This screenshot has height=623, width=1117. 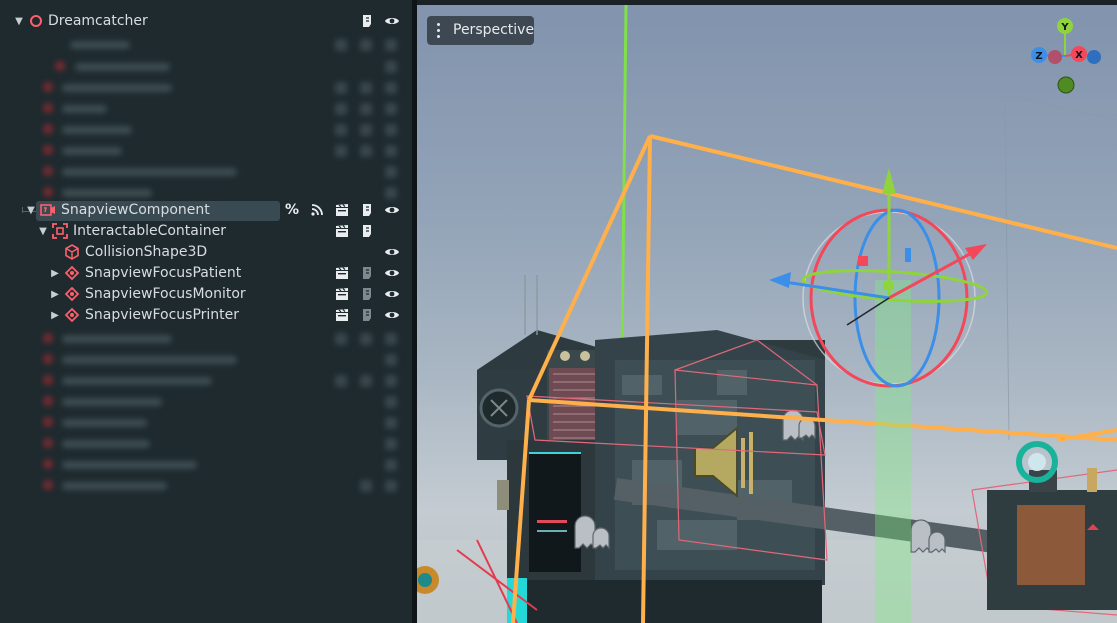 I want to click on tree-row-snapview-component: ▼ SnapviewComponent %, so click(x=206, y=210).